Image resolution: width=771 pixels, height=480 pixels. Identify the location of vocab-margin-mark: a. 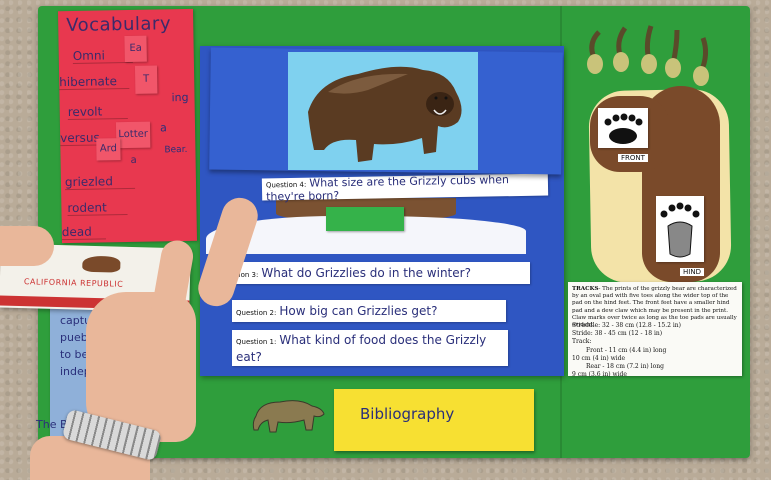
(163, 128).